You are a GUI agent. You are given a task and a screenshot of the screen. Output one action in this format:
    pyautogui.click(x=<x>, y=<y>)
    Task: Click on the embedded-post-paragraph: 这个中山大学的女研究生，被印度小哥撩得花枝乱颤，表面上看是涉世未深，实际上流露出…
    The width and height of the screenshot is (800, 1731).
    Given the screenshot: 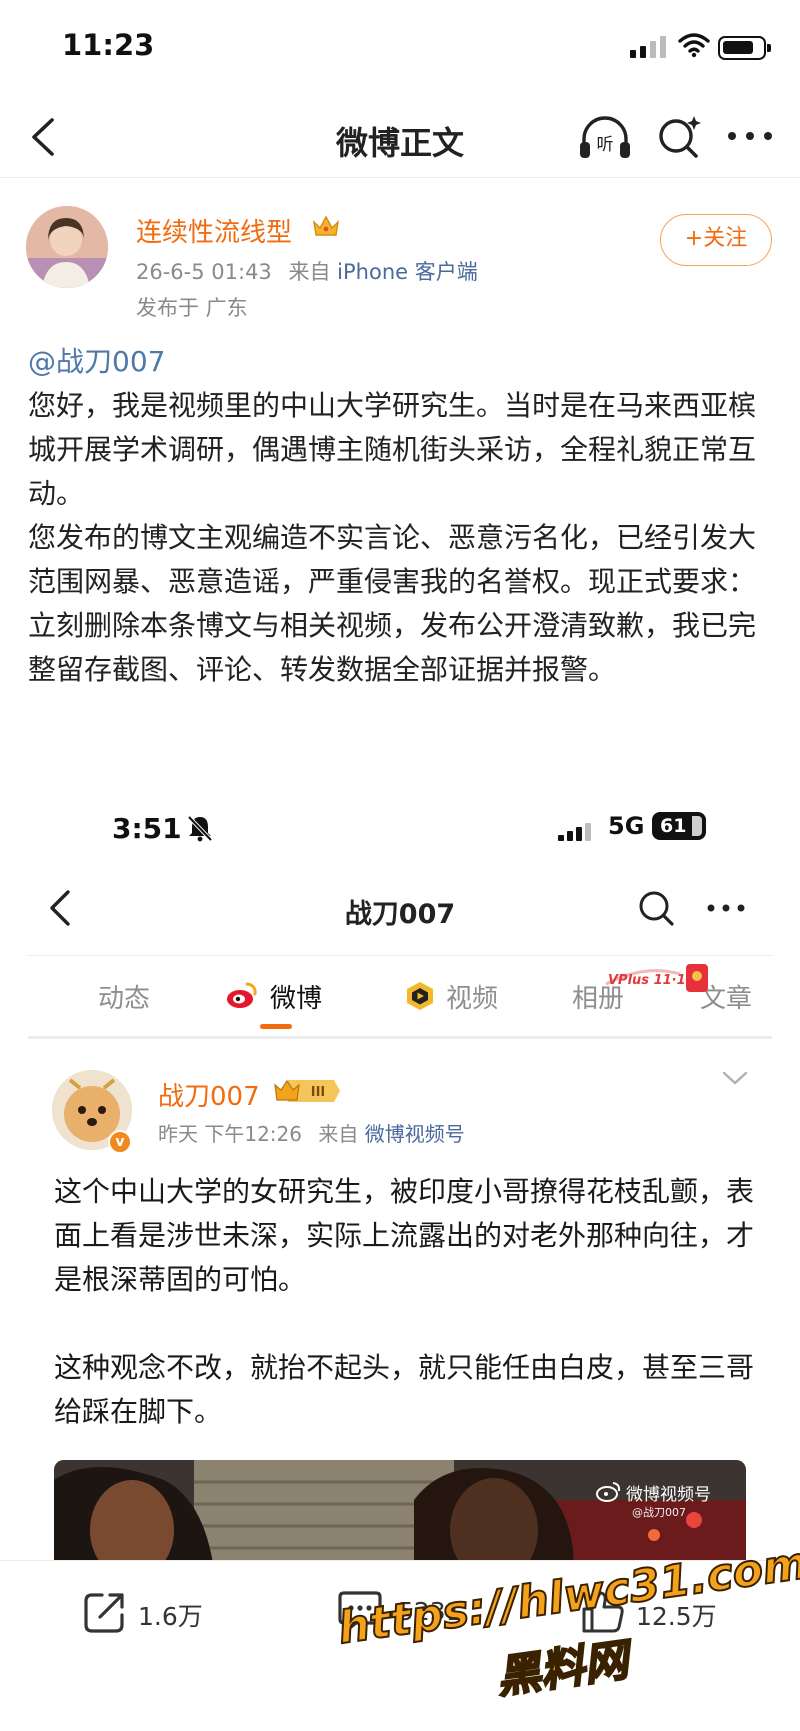 What is the action you would take?
    pyautogui.click(x=404, y=1235)
    